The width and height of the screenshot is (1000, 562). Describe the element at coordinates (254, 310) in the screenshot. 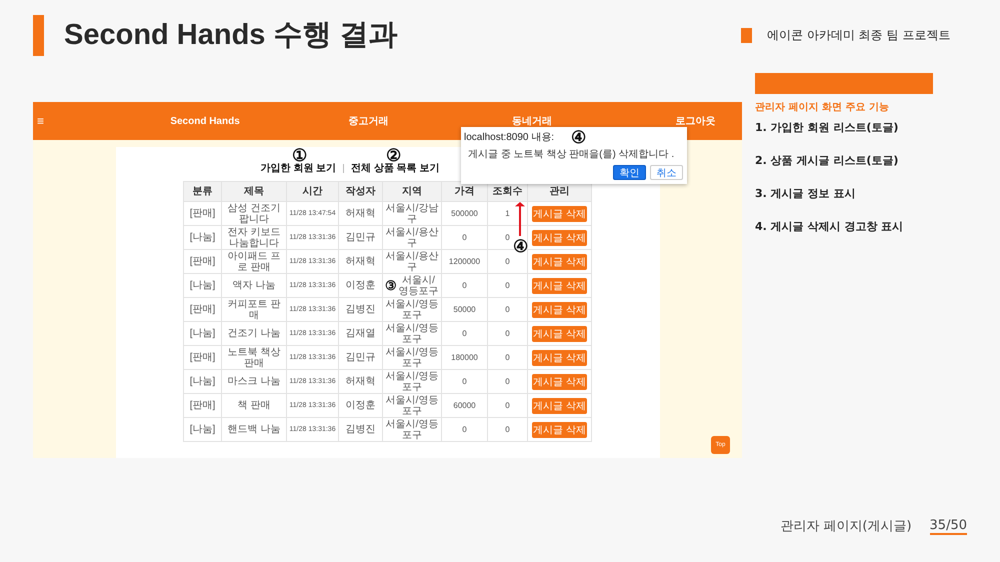

I see `table-cell: 커피포트 판매` at that location.